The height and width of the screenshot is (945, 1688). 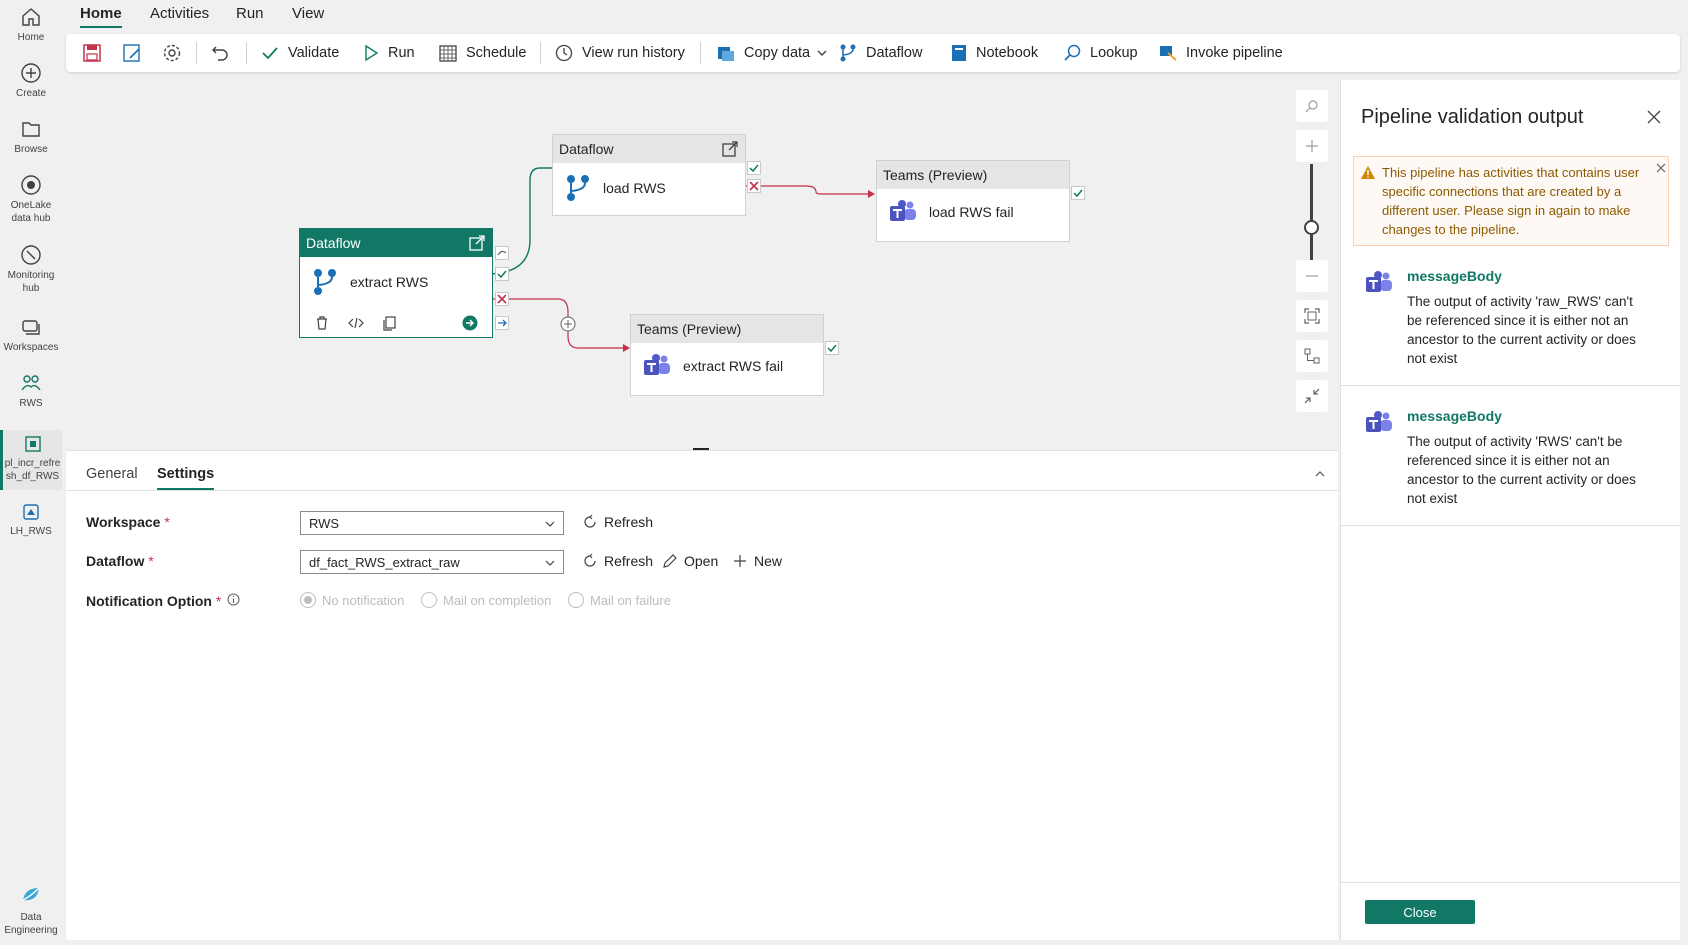 What do you see at coordinates (1234, 53) in the screenshot?
I see `invoke-pipeline-label: Invoke pipeline` at bounding box center [1234, 53].